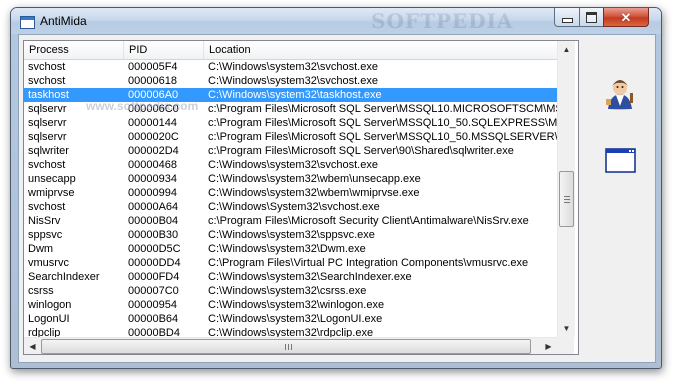 This screenshot has width=680, height=385. What do you see at coordinates (142, 106) in the screenshot?
I see `list-watermark: www.softpedia.com` at bounding box center [142, 106].